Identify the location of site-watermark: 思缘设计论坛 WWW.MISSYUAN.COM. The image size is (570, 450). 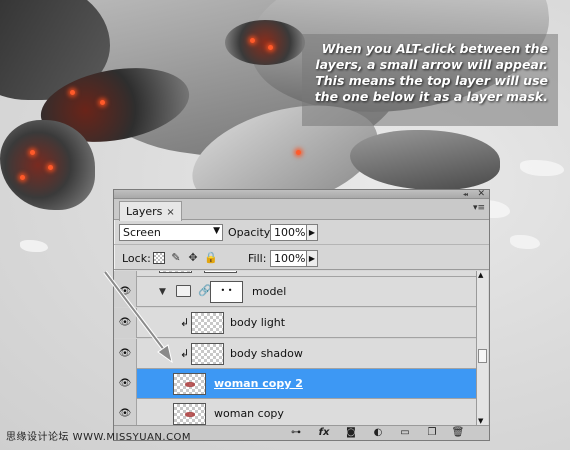
(99, 437).